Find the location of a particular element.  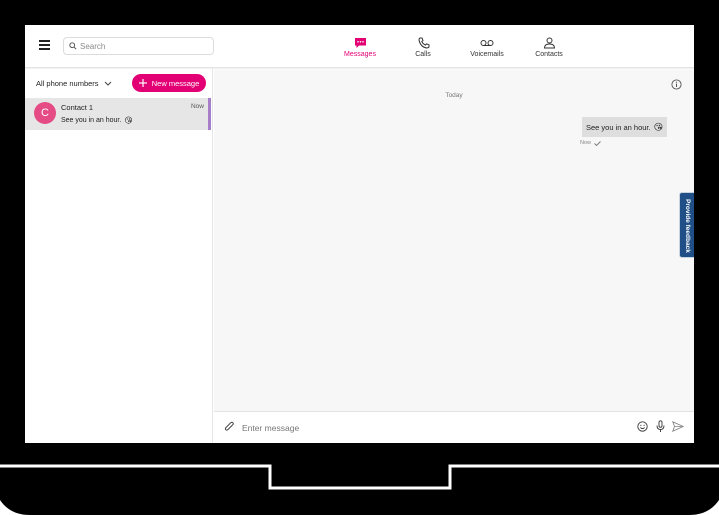

tab-contacts: Contacts is located at coordinates (549, 50).